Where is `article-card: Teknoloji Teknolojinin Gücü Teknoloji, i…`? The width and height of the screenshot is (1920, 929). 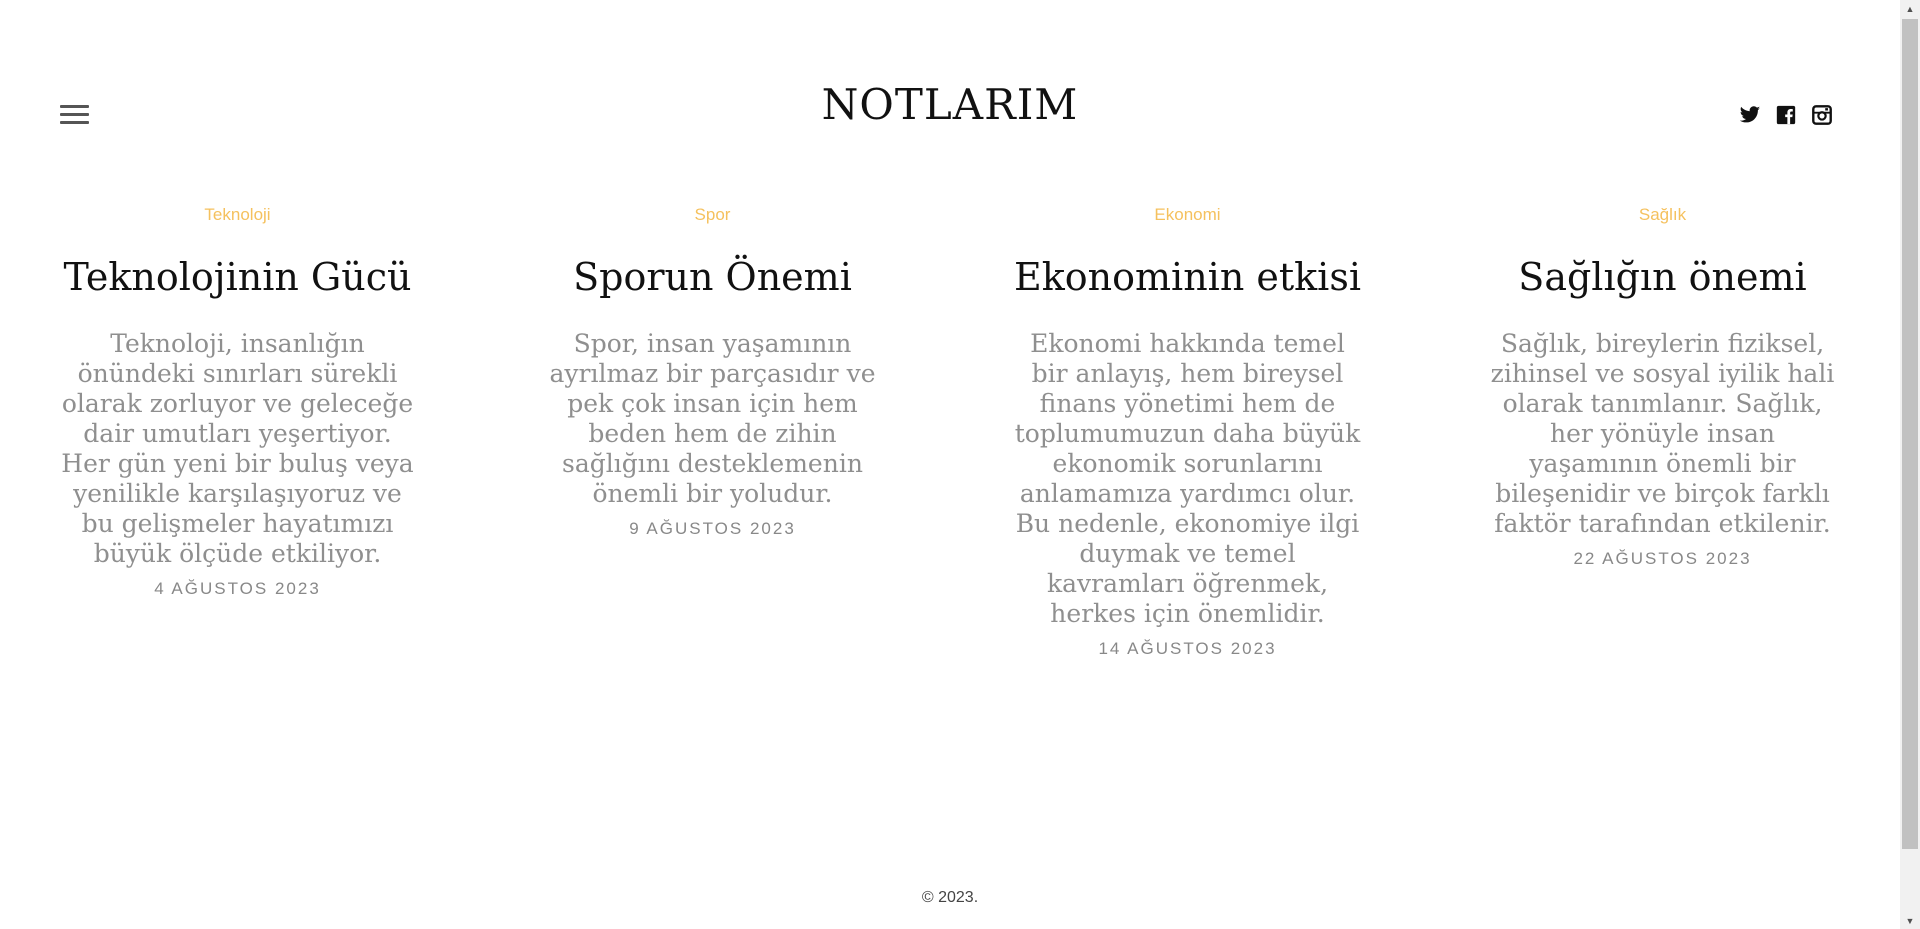
article-card: Teknoloji Teknolojinin Gücü Teknoloji, i… is located at coordinates (237, 432).